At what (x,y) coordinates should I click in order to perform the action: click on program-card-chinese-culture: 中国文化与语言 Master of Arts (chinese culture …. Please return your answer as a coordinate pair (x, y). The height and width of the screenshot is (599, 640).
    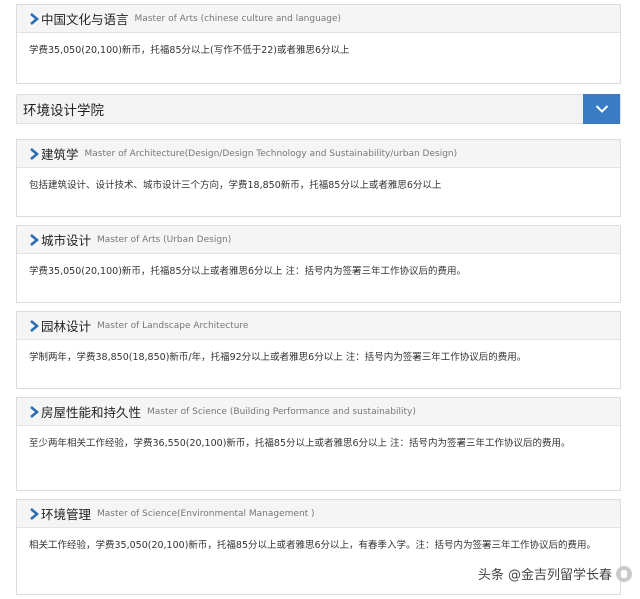
    Looking at the image, I should click on (318, 44).